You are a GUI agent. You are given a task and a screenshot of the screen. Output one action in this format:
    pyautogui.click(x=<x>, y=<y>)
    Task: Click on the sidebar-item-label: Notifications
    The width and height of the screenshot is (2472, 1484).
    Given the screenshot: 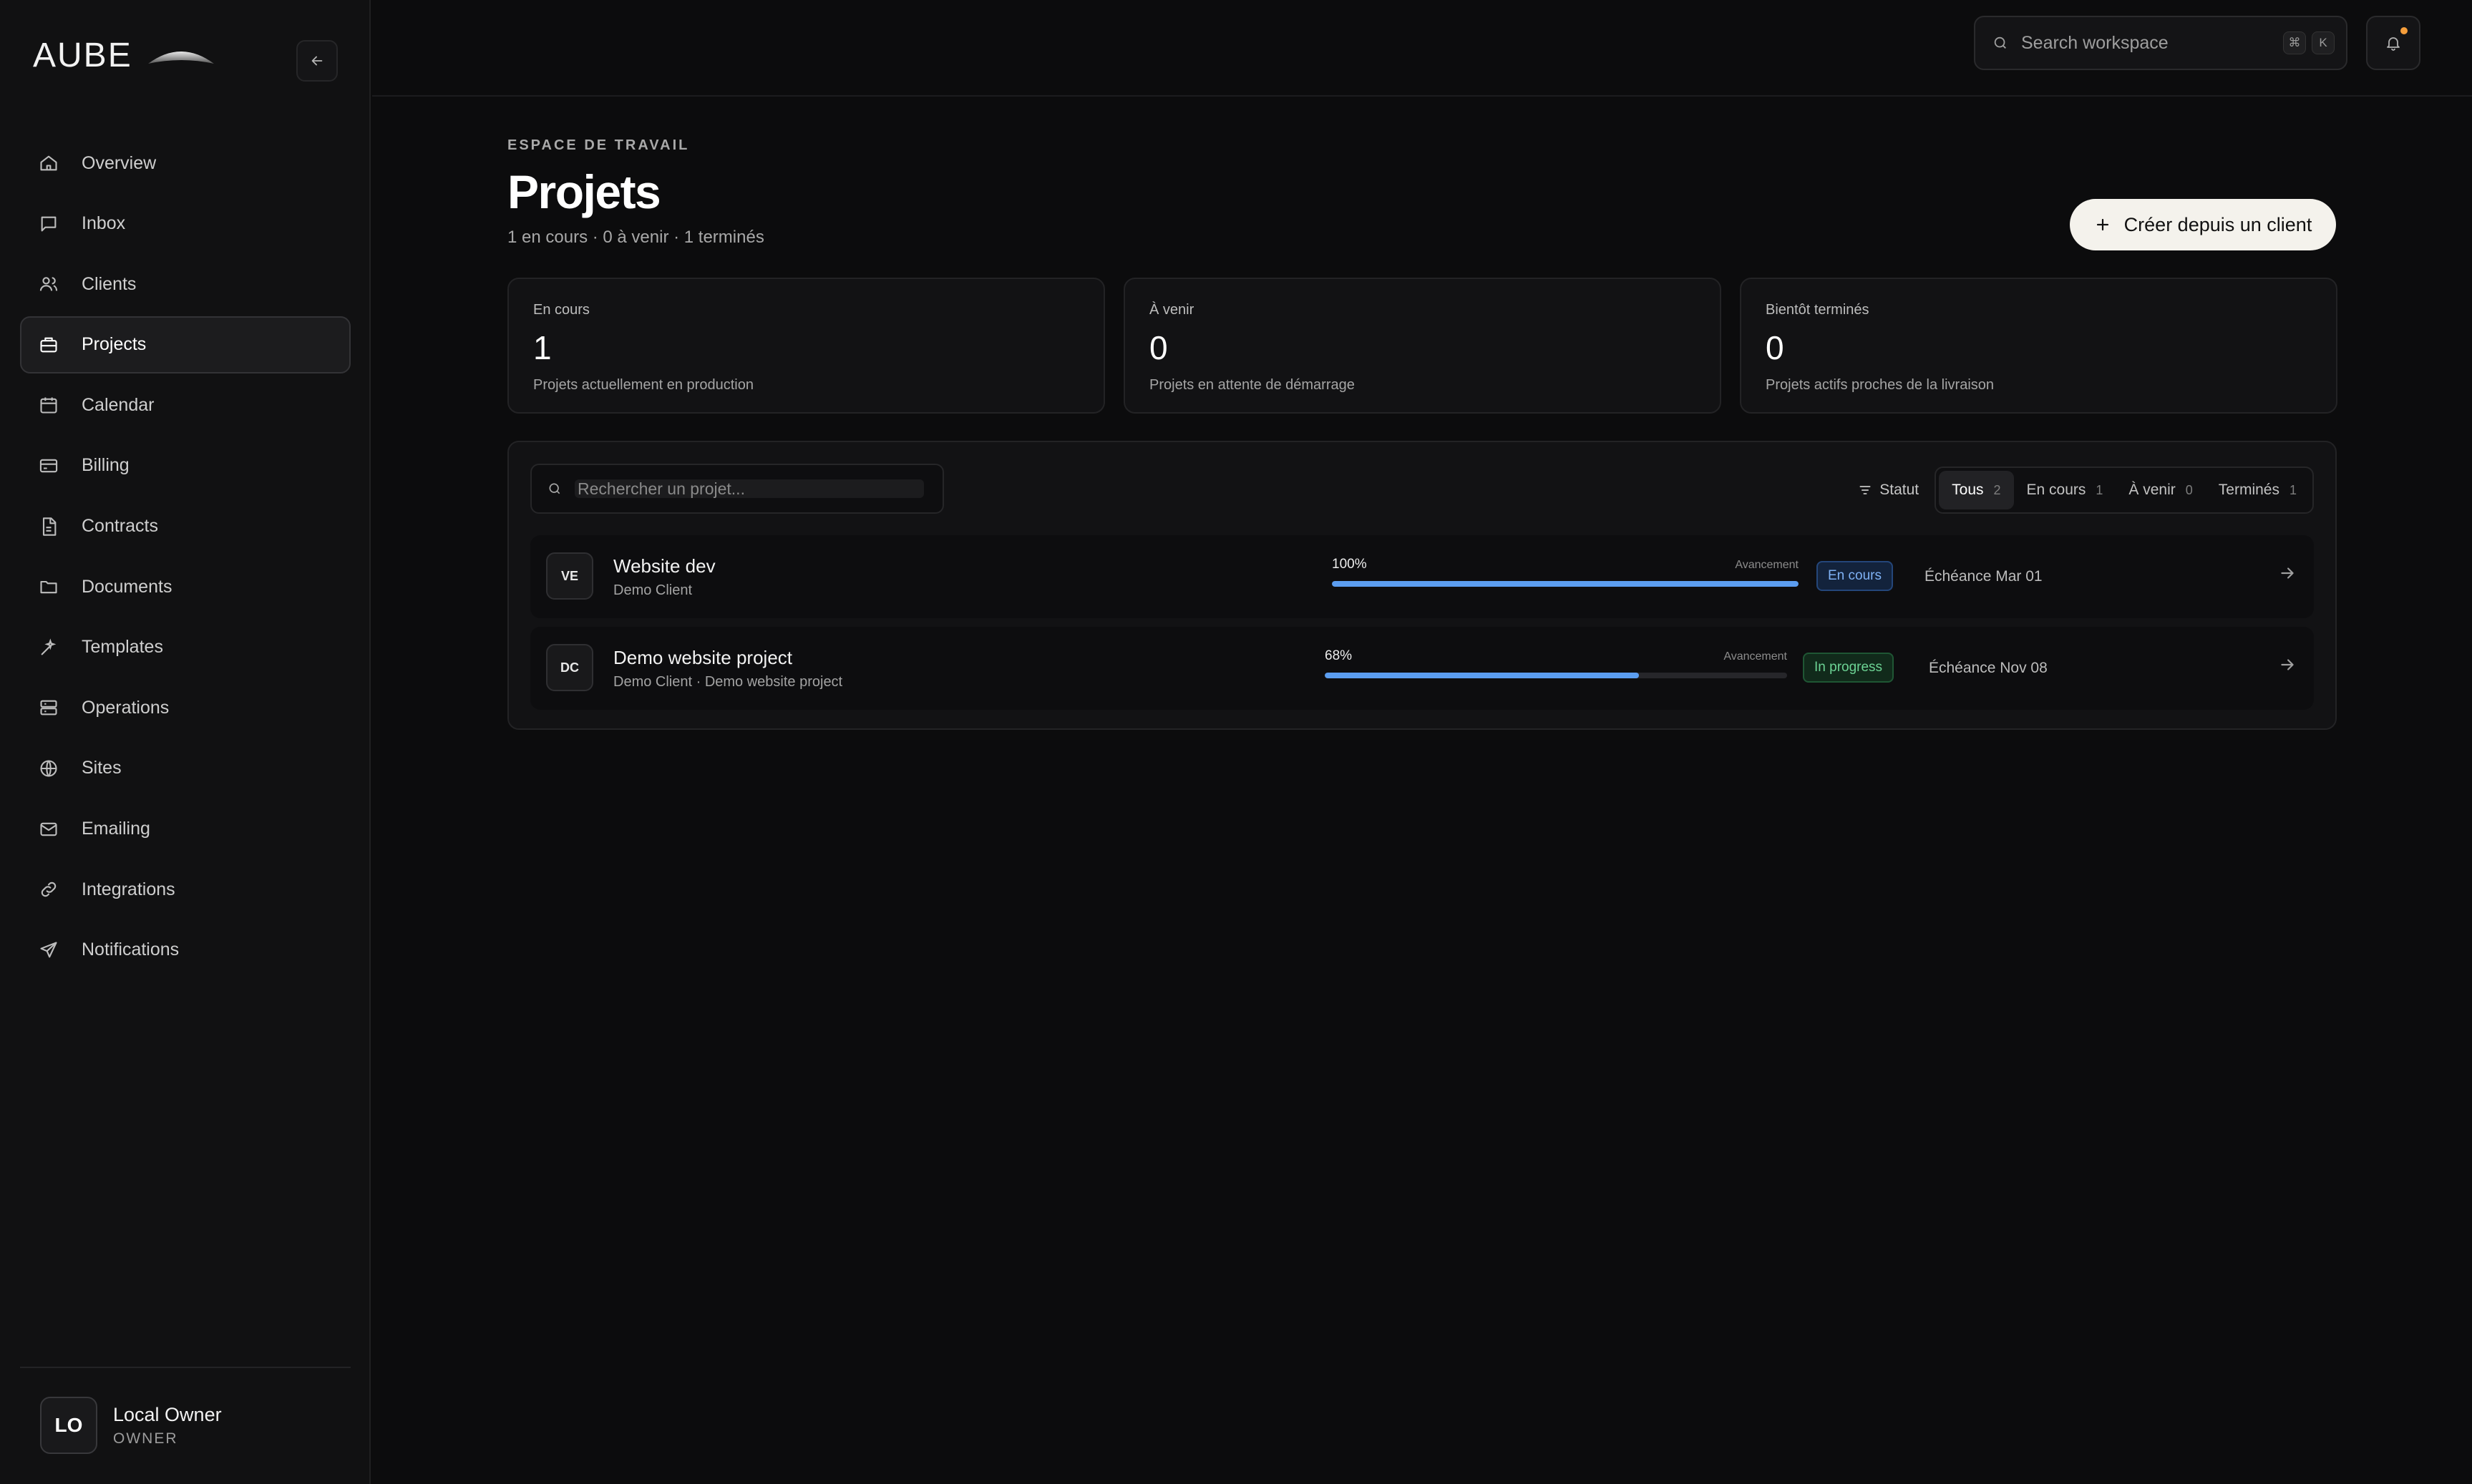 What is the action you would take?
    pyautogui.click(x=131, y=949)
    